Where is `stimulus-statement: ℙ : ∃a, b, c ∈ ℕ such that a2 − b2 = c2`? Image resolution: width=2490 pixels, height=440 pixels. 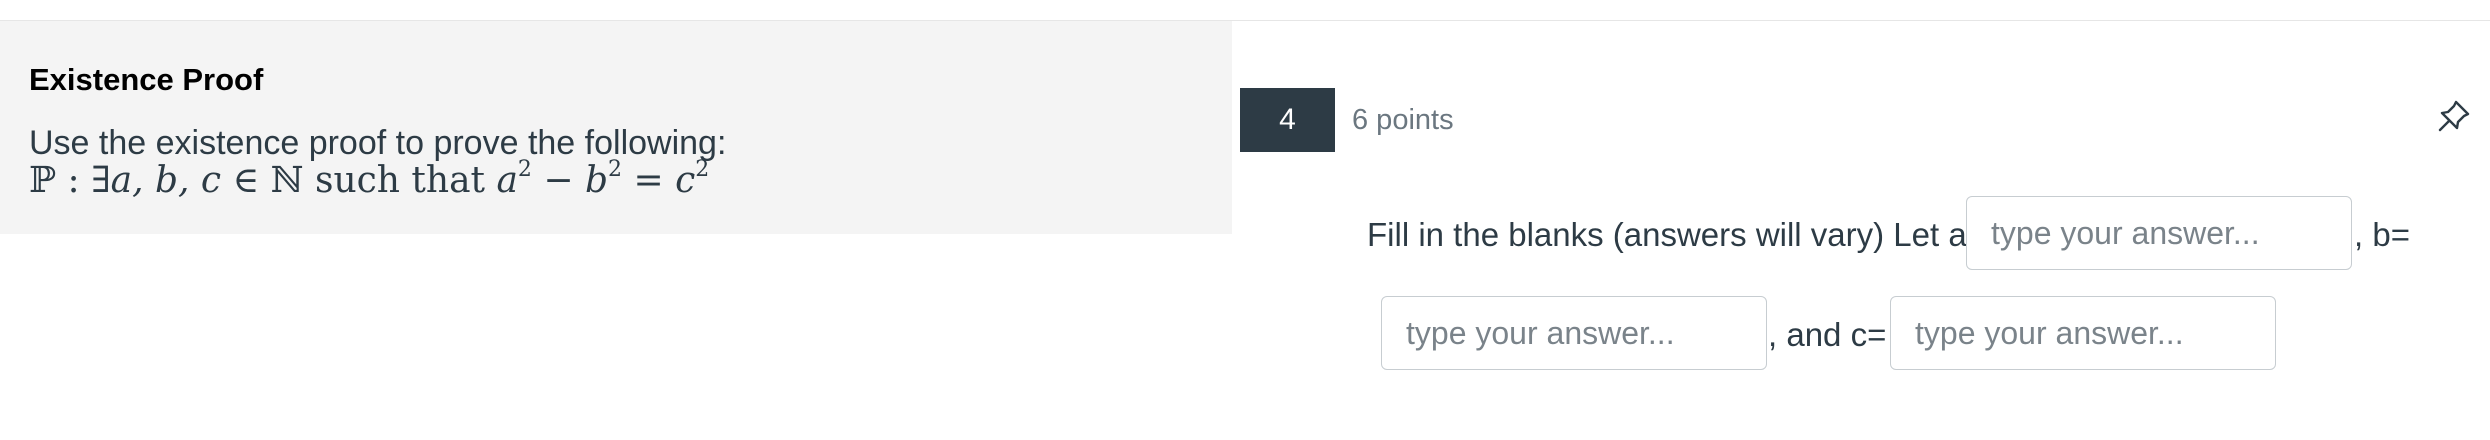 stimulus-statement: ℙ : ∃a, b, c ∈ ℕ such that a2 − b2 = c2 is located at coordinates (369, 179).